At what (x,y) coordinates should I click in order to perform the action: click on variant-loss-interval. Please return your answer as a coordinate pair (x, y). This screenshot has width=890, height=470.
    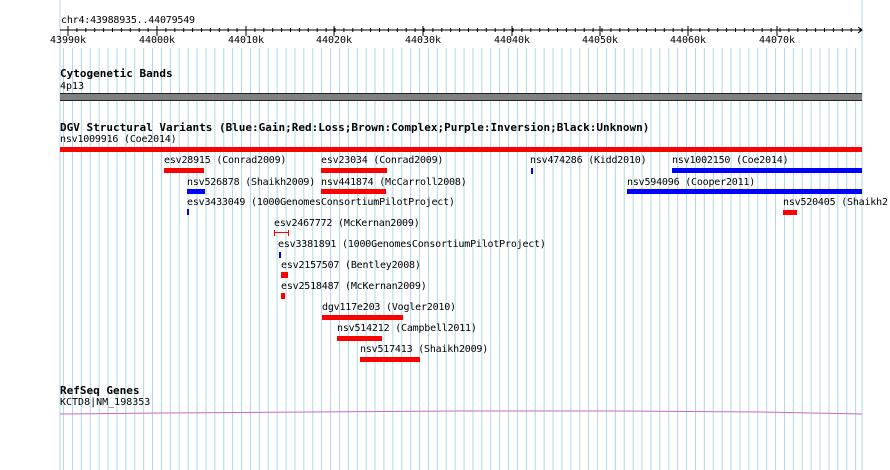
    Looking at the image, I should click on (281, 233).